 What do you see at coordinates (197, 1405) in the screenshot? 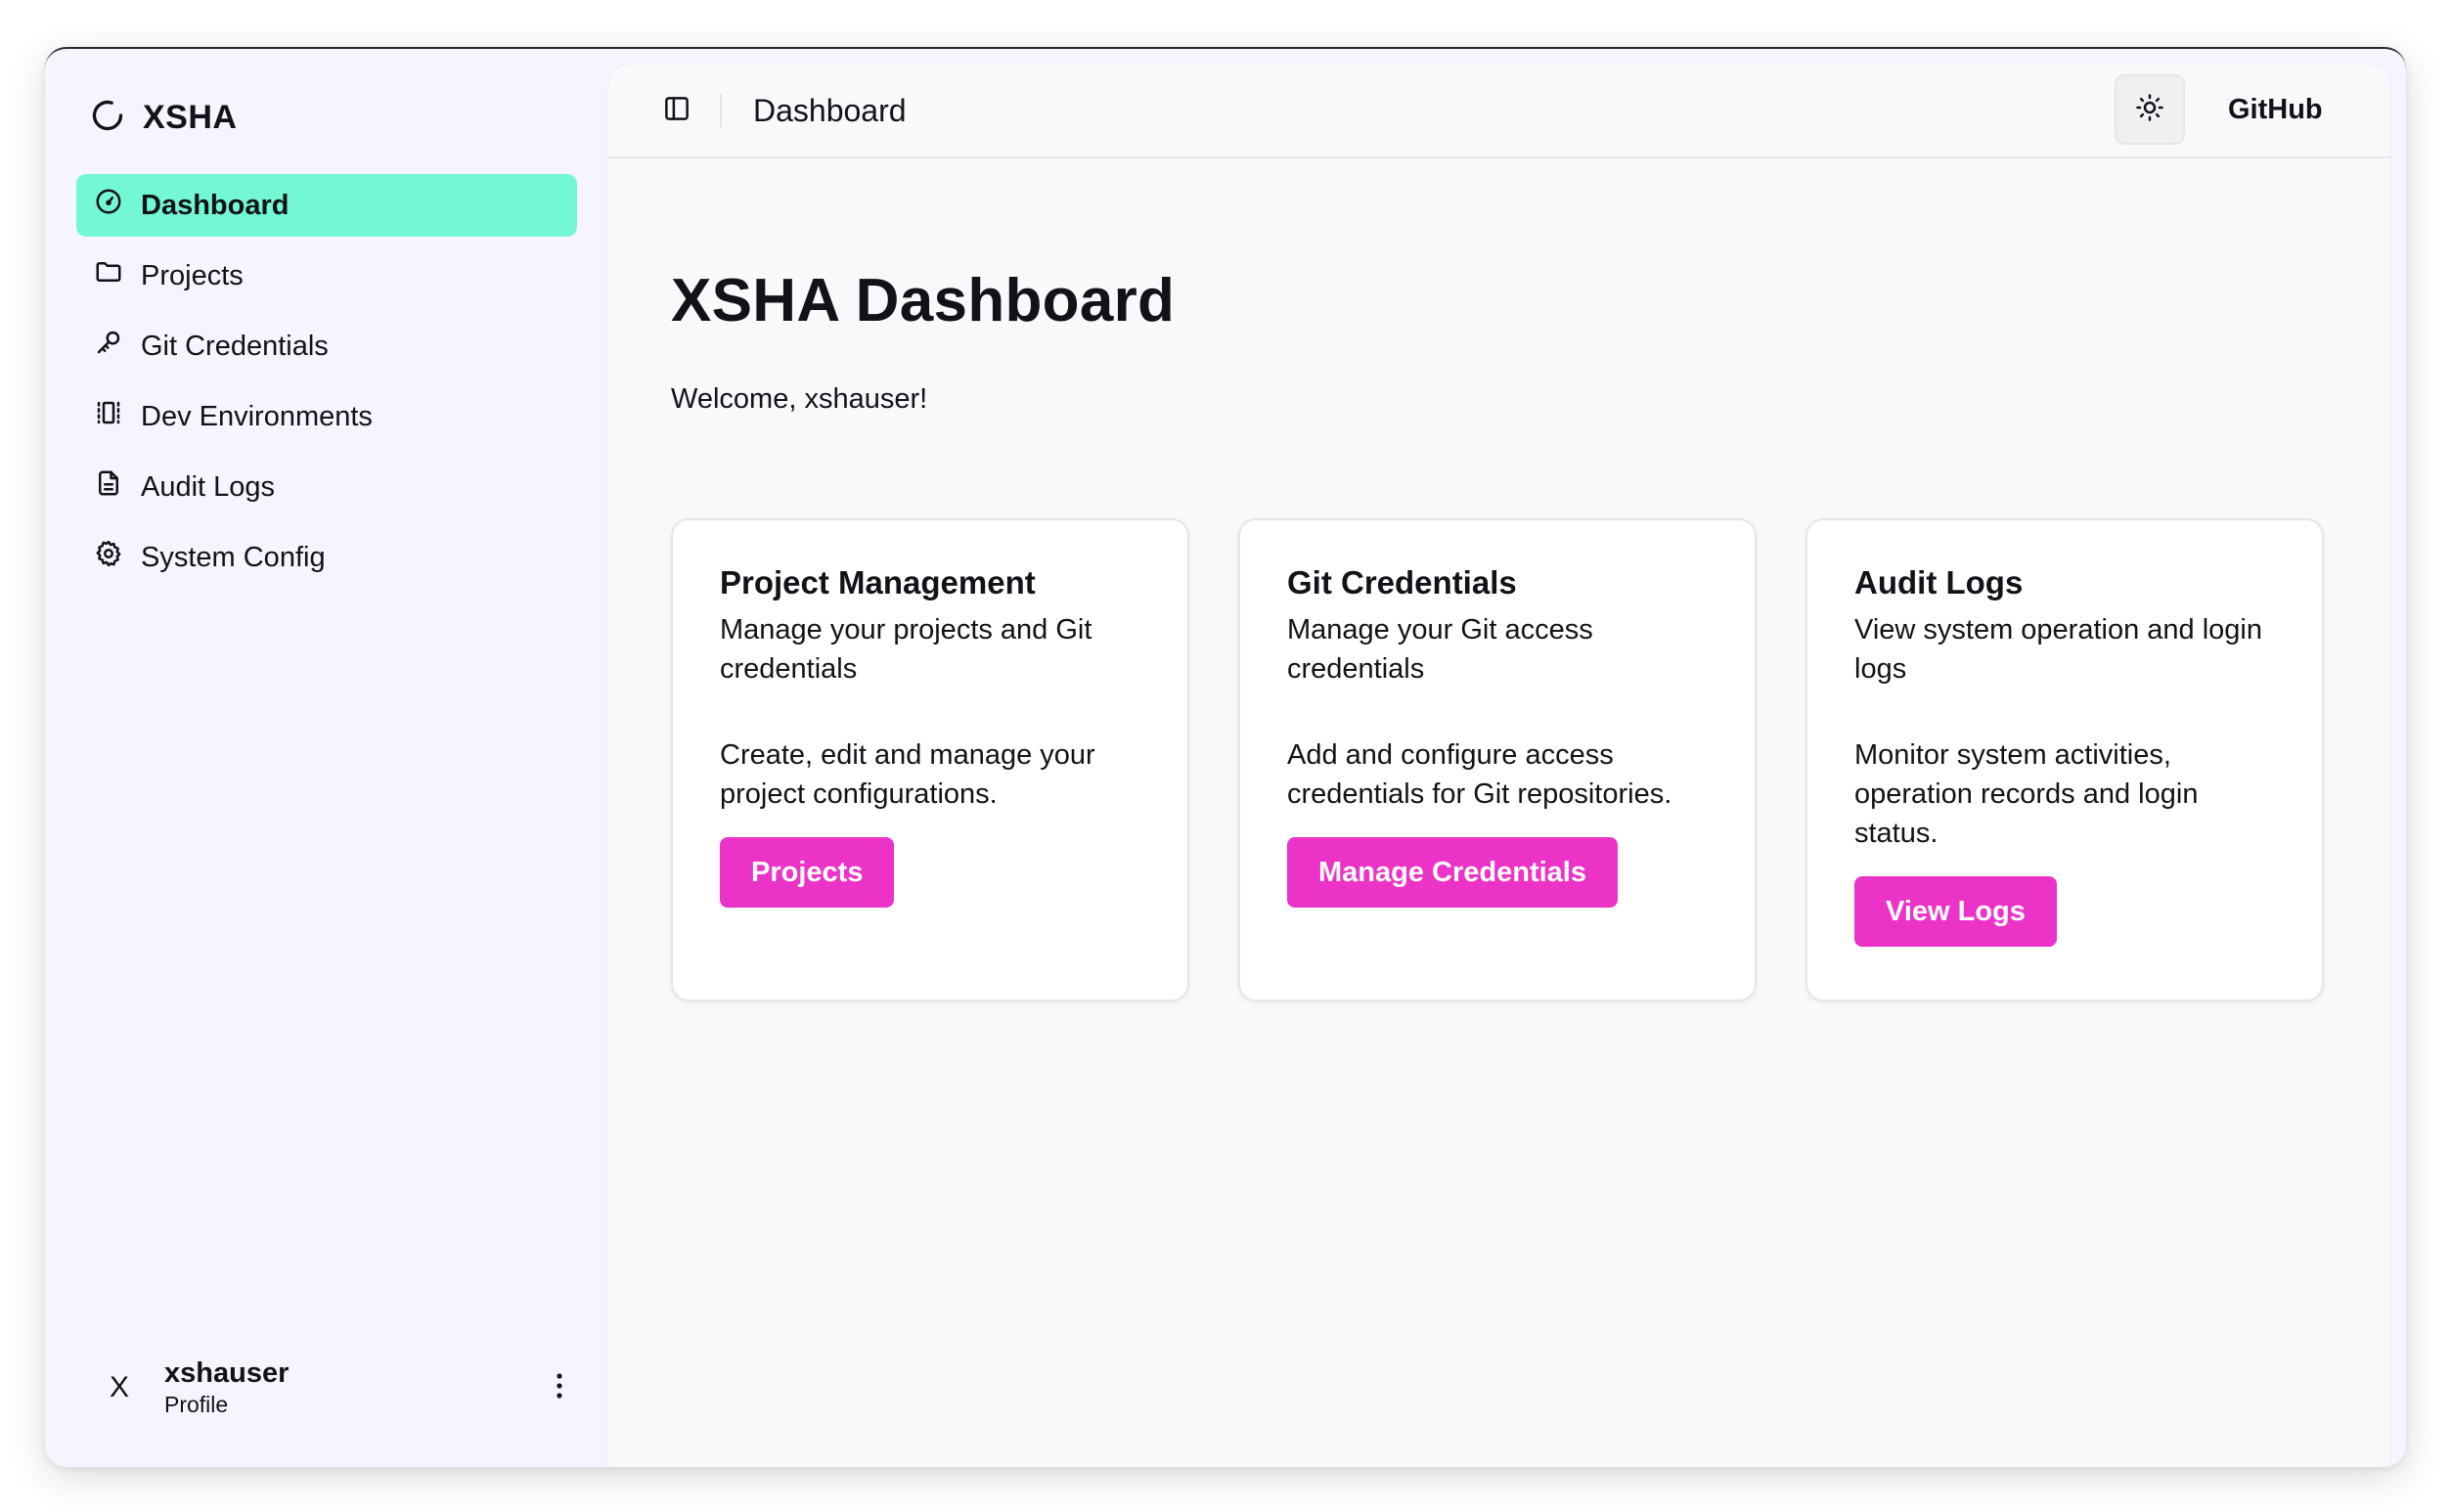
I see `user-profile-label: Profile` at bounding box center [197, 1405].